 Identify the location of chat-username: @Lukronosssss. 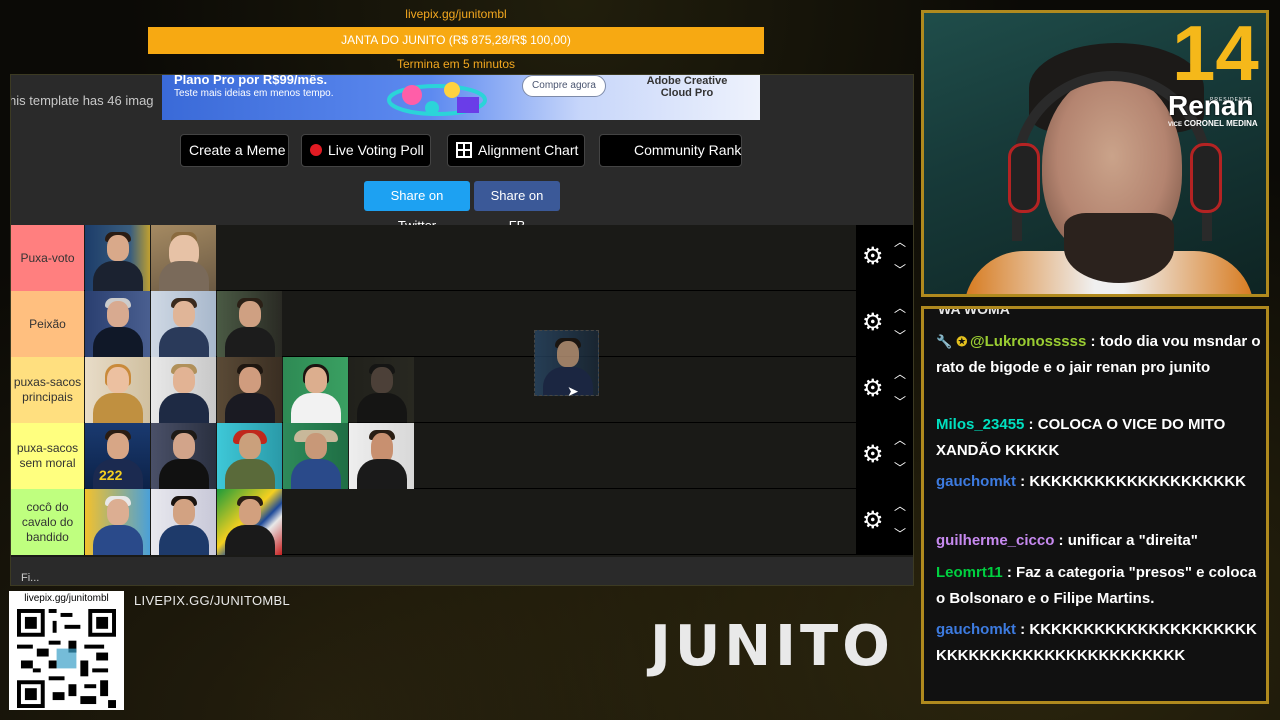
(1028, 341).